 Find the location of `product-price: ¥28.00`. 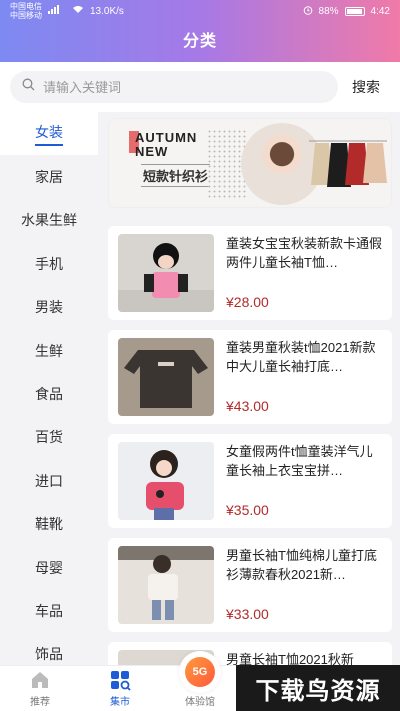

product-price: ¥28.00 is located at coordinates (247, 302).